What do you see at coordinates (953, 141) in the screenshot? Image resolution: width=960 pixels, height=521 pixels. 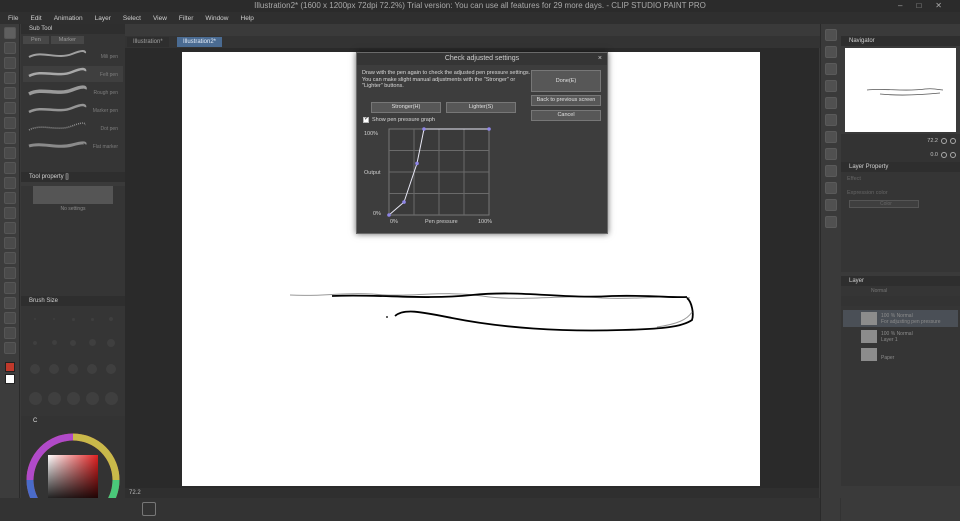 I see `zoom-in-icon` at bounding box center [953, 141].